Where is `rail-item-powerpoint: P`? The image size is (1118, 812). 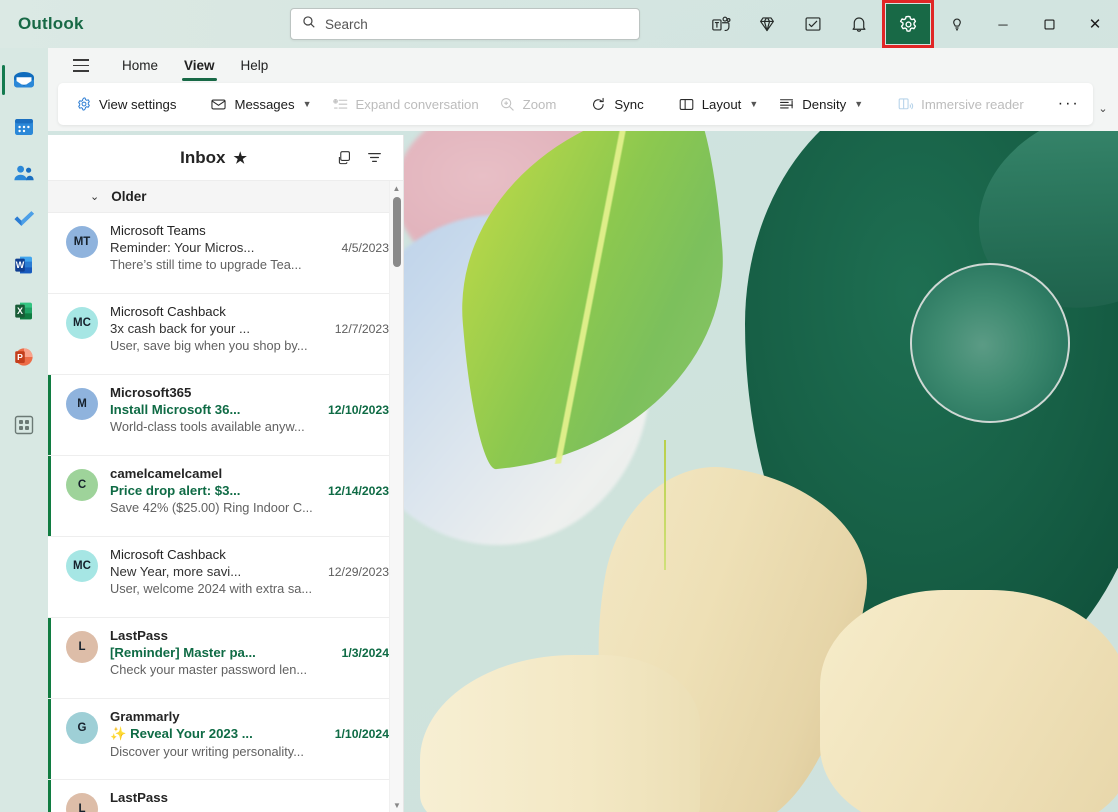
rail-item-powerpoint: P is located at coordinates (24, 357).